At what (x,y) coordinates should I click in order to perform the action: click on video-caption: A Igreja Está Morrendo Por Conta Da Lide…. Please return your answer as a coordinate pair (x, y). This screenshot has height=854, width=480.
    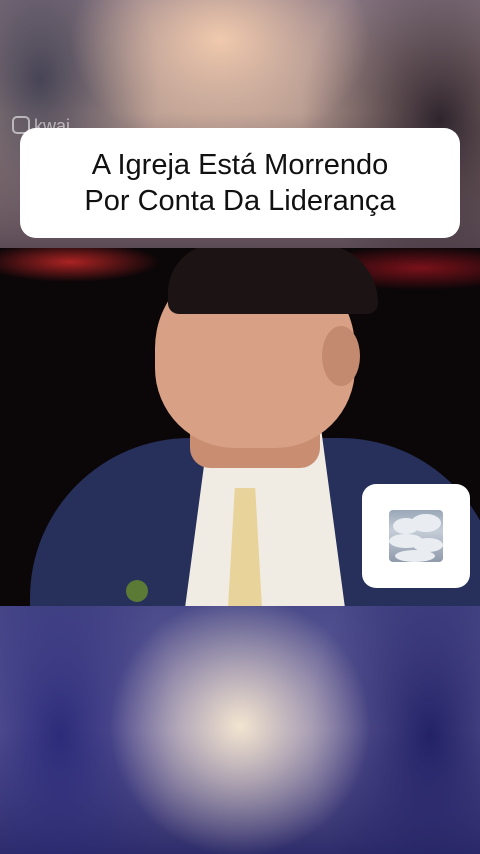
    Looking at the image, I should click on (240, 183).